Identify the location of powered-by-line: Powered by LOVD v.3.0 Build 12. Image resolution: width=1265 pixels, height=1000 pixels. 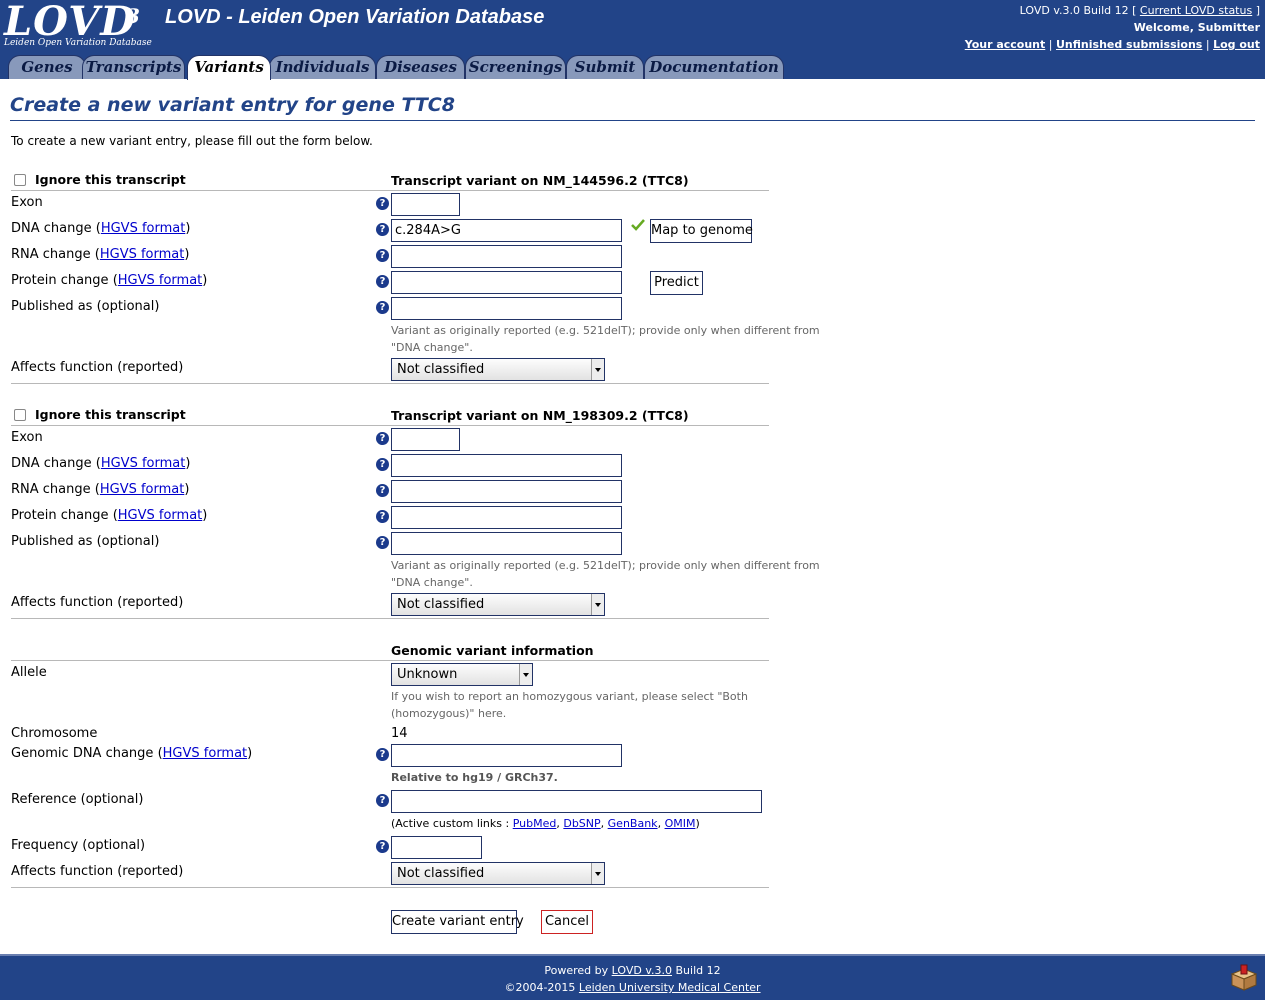
(632, 970).